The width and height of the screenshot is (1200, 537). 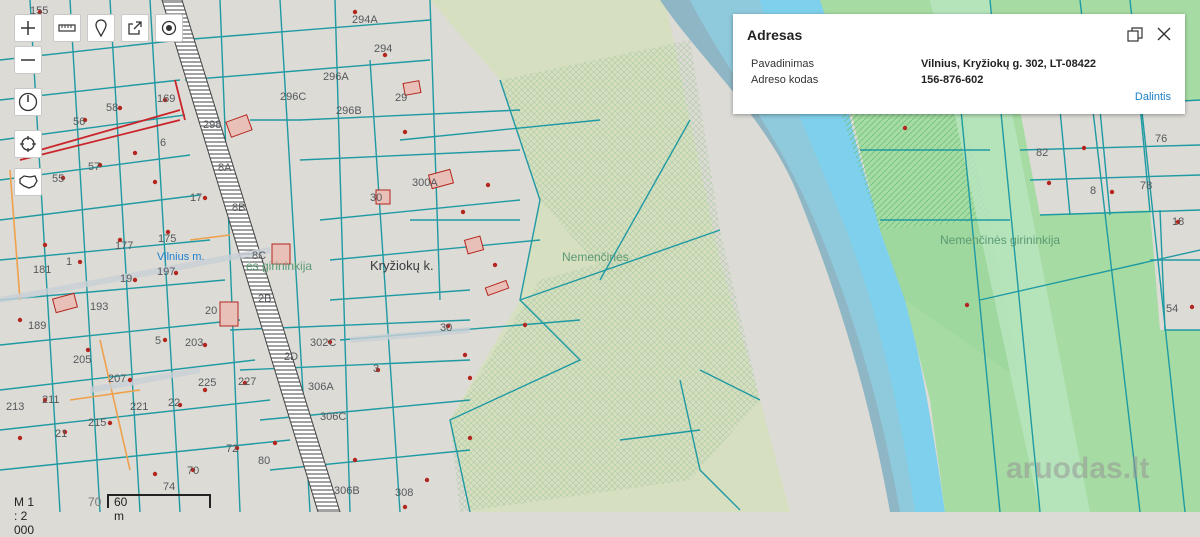 I want to click on ruler-icon, so click(x=67, y=28).